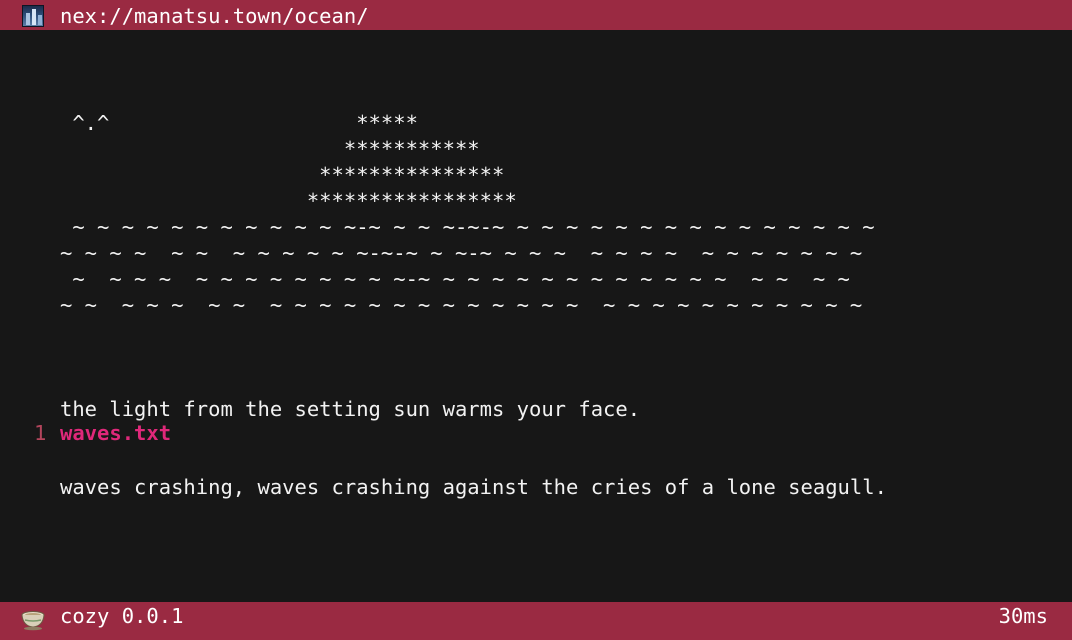 The height and width of the screenshot is (640, 1072). I want to click on ascii-art-line: *****************, so click(288, 201).